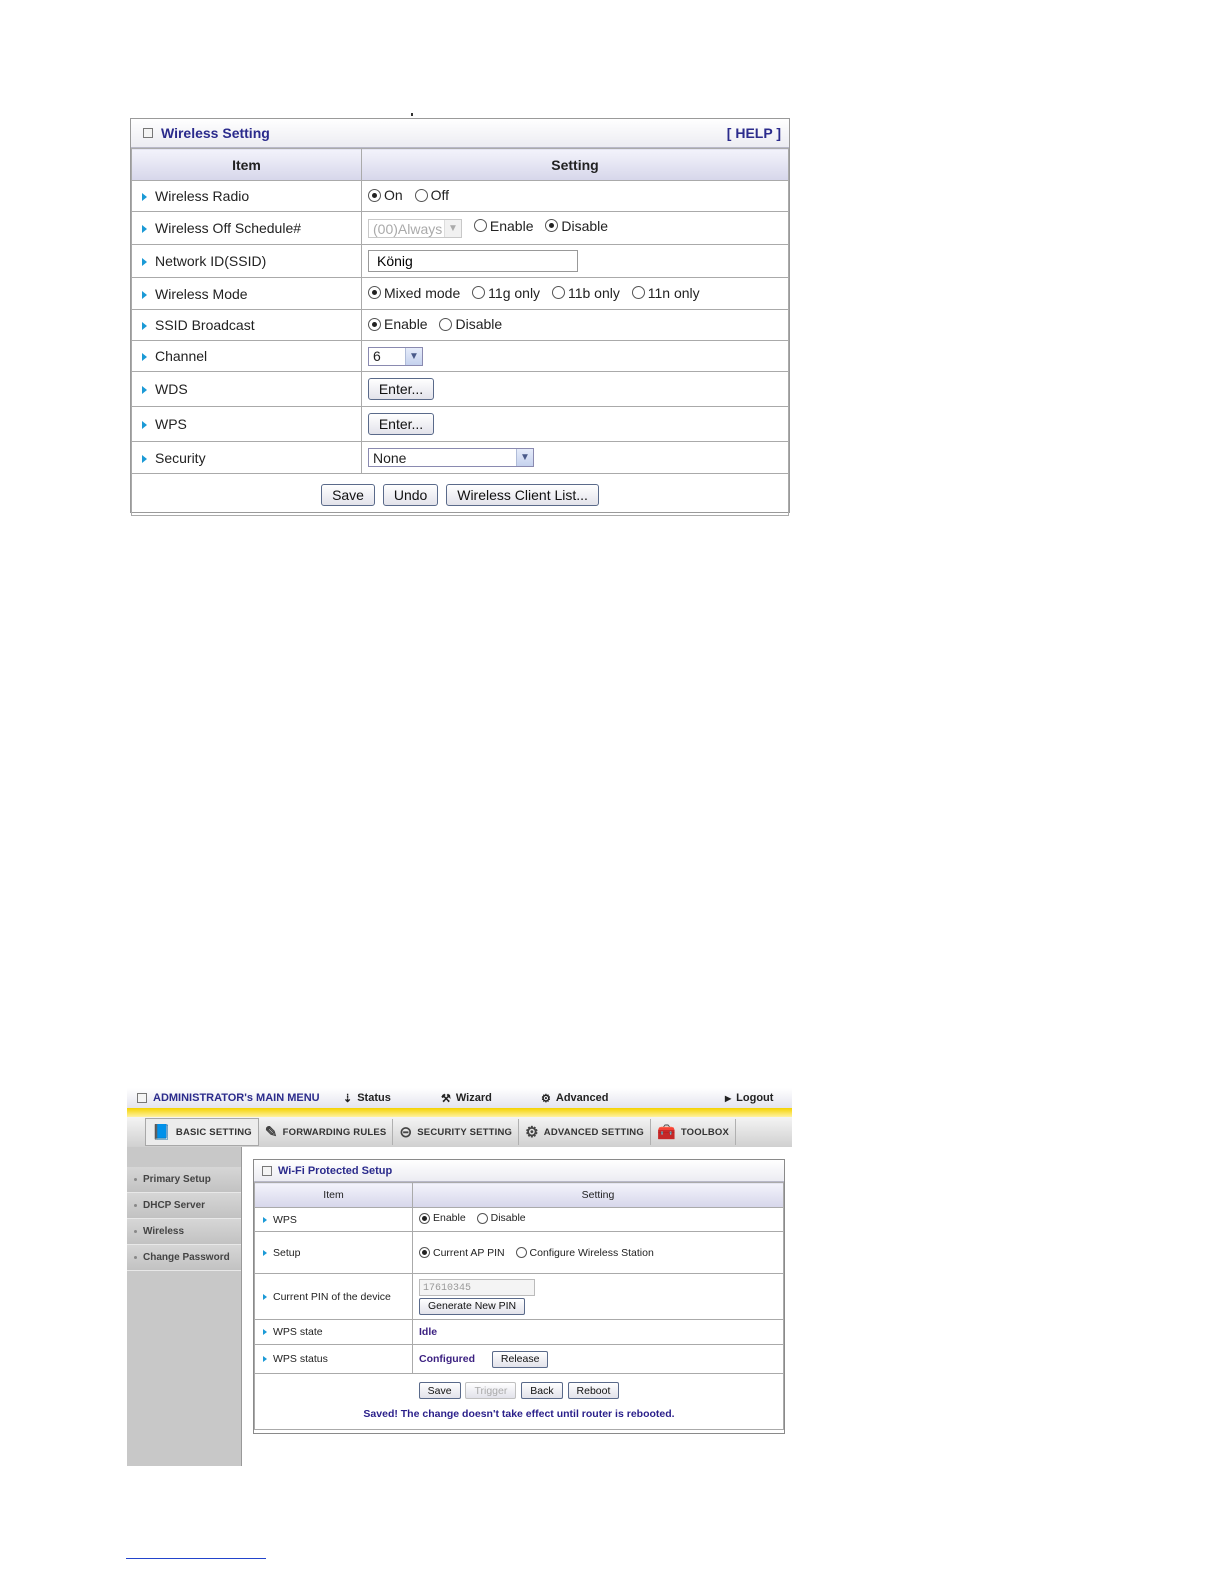  What do you see at coordinates (749, 1098) in the screenshot?
I see `logout-link: ▶ Logout` at bounding box center [749, 1098].